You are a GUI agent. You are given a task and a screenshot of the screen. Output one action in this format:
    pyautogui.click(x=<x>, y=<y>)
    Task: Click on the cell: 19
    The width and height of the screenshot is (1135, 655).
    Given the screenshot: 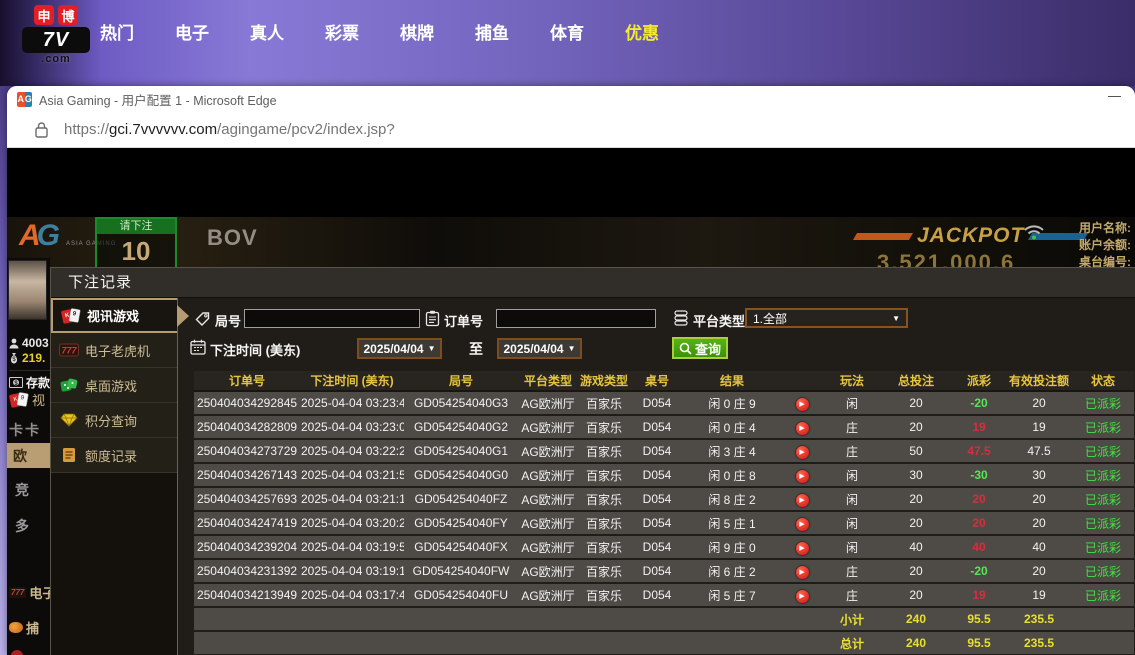 What is the action you would take?
    pyautogui.click(x=1039, y=427)
    